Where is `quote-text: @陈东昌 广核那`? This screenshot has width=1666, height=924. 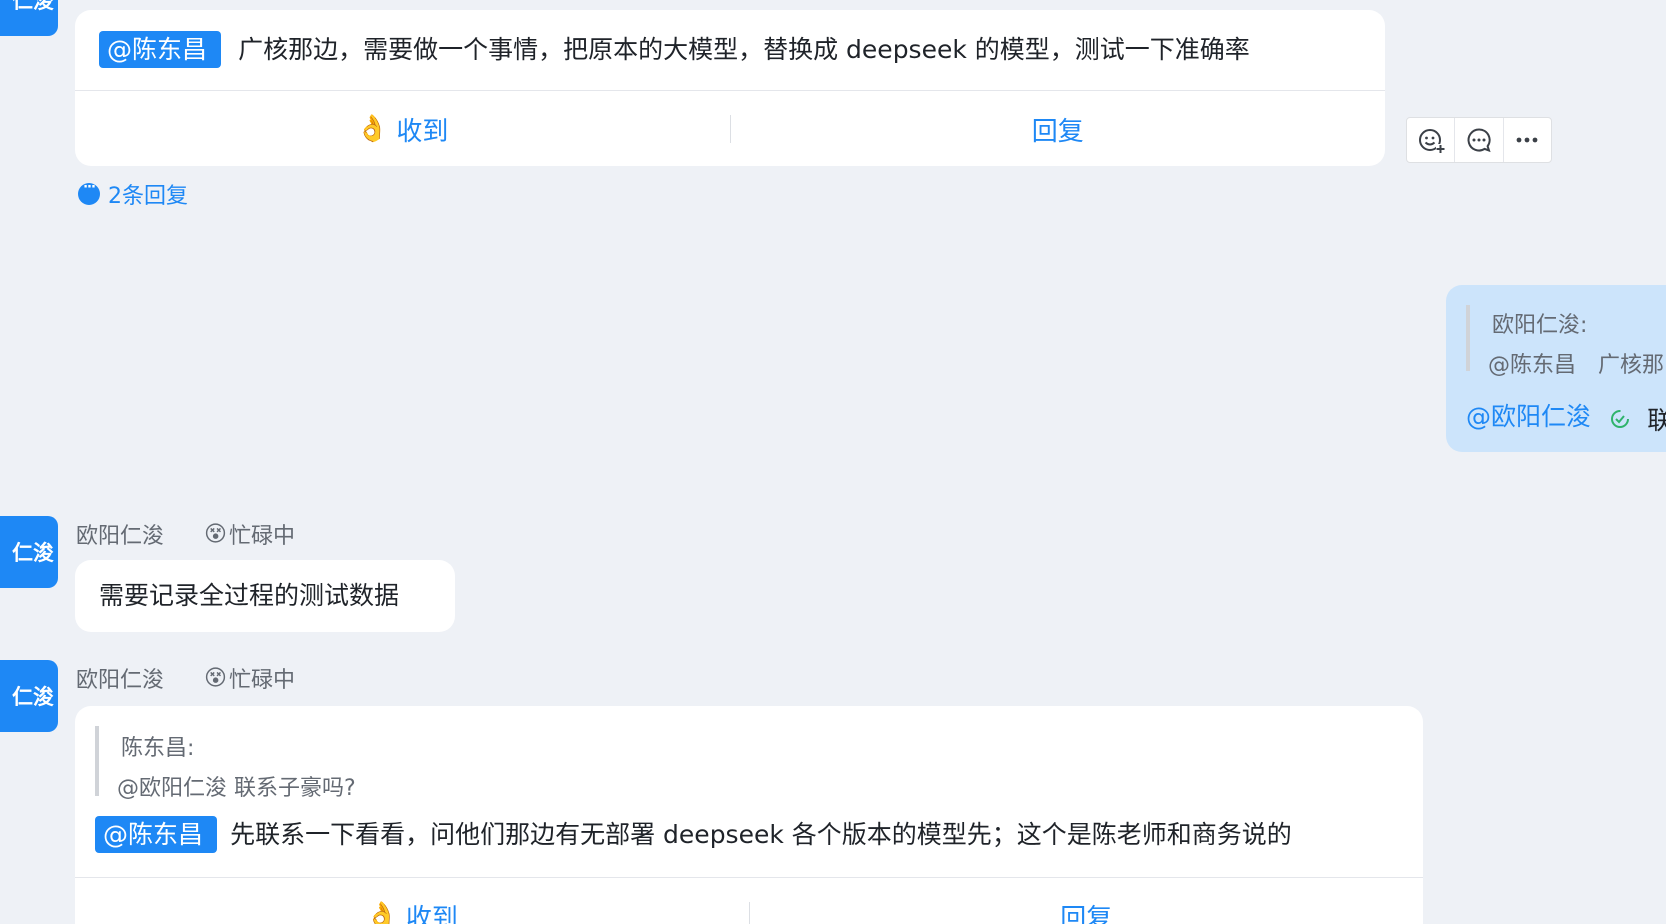
quote-text: @陈东昌 广核那 is located at coordinates (1576, 365).